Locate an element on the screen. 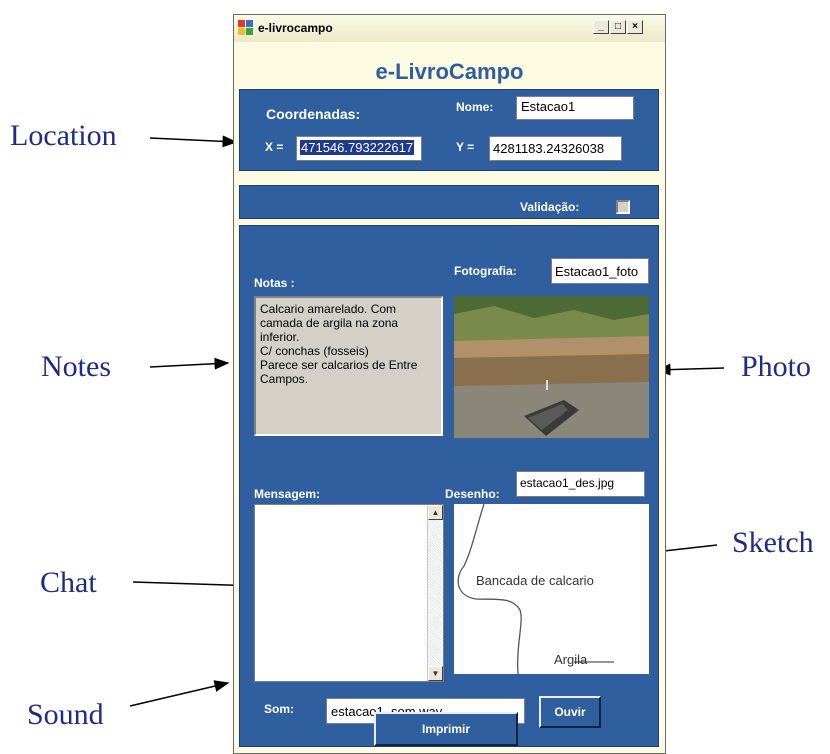 The height and width of the screenshot is (754, 830). coordinates-label: Coordenadas: is located at coordinates (313, 114).